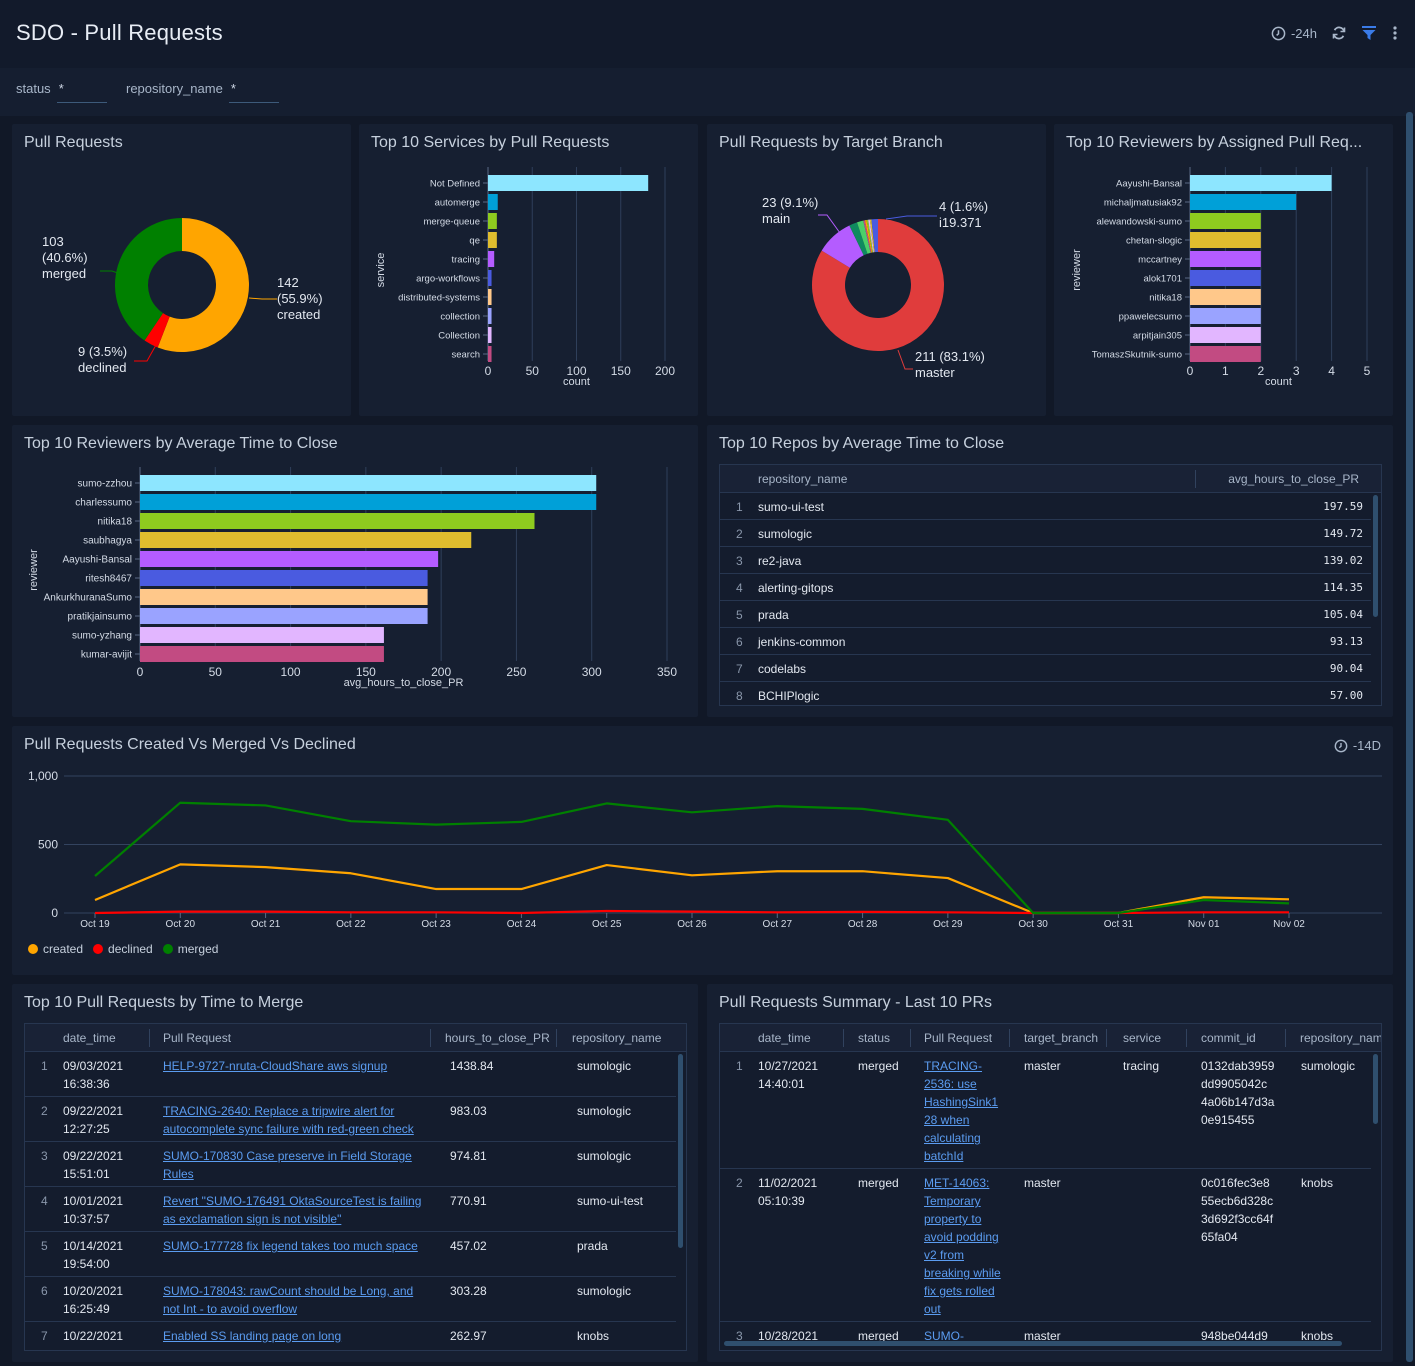  I want to click on column-header-service: service, so click(1142, 1038).